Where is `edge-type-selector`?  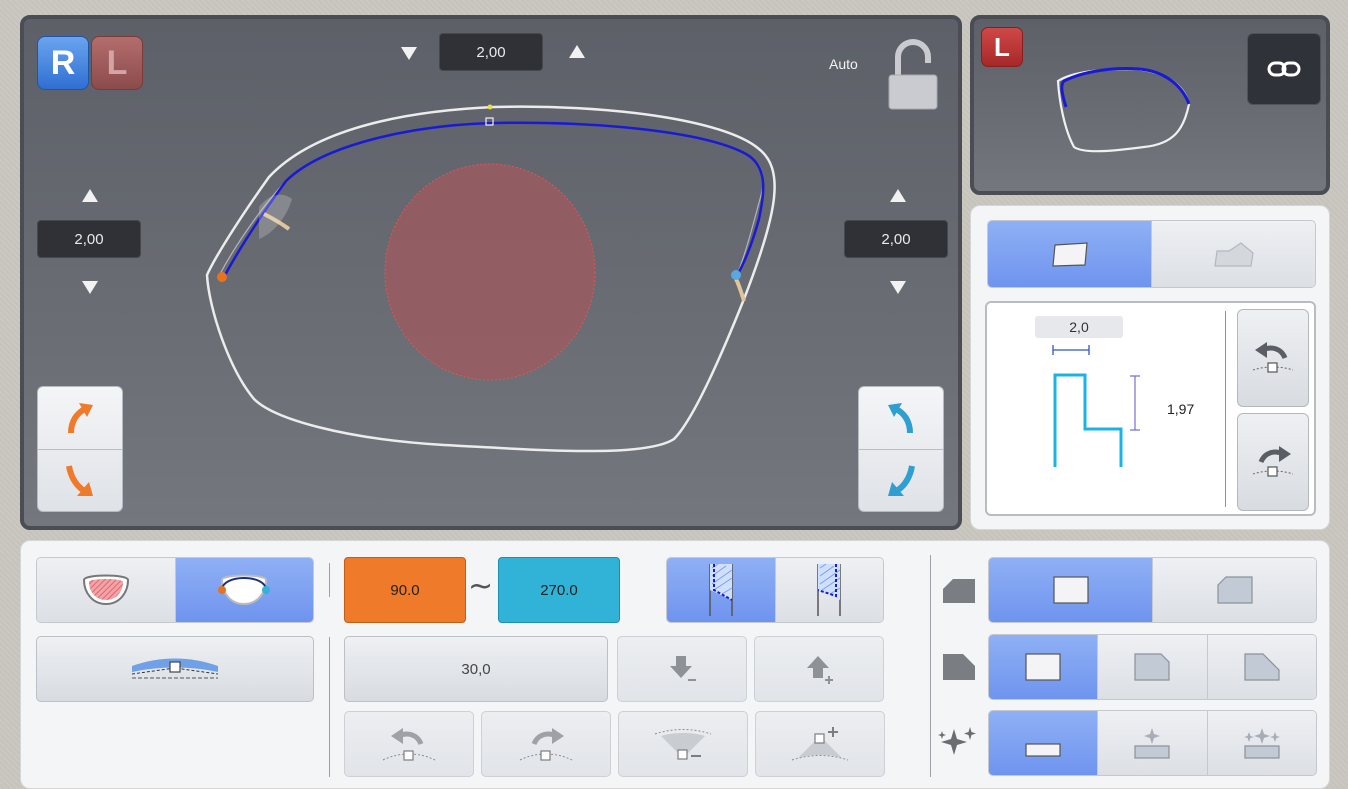
edge-type-selector is located at coordinates (1151, 254).